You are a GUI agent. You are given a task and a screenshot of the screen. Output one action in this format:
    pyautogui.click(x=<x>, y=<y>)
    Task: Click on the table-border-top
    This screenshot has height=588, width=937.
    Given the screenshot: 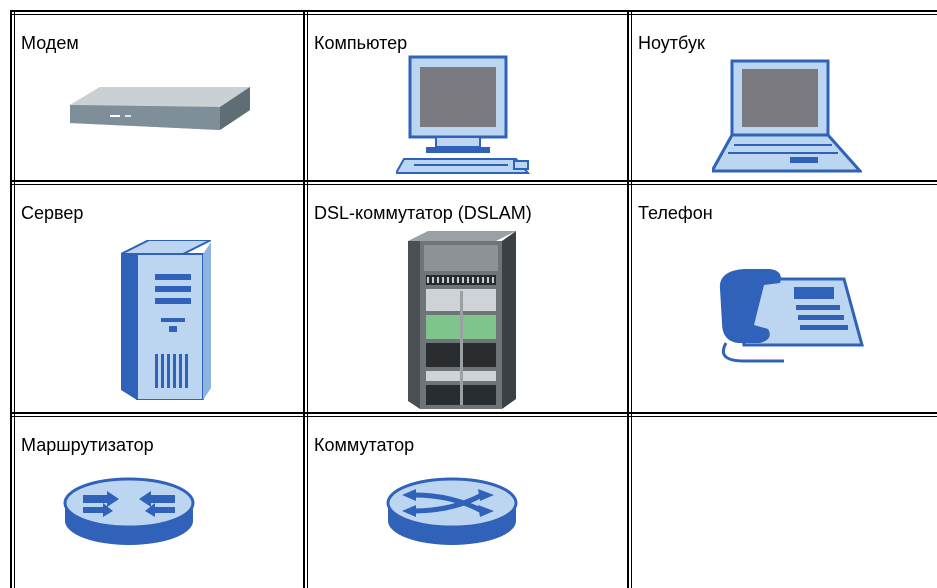 What is the action you would take?
    pyautogui.click(x=473, y=11)
    